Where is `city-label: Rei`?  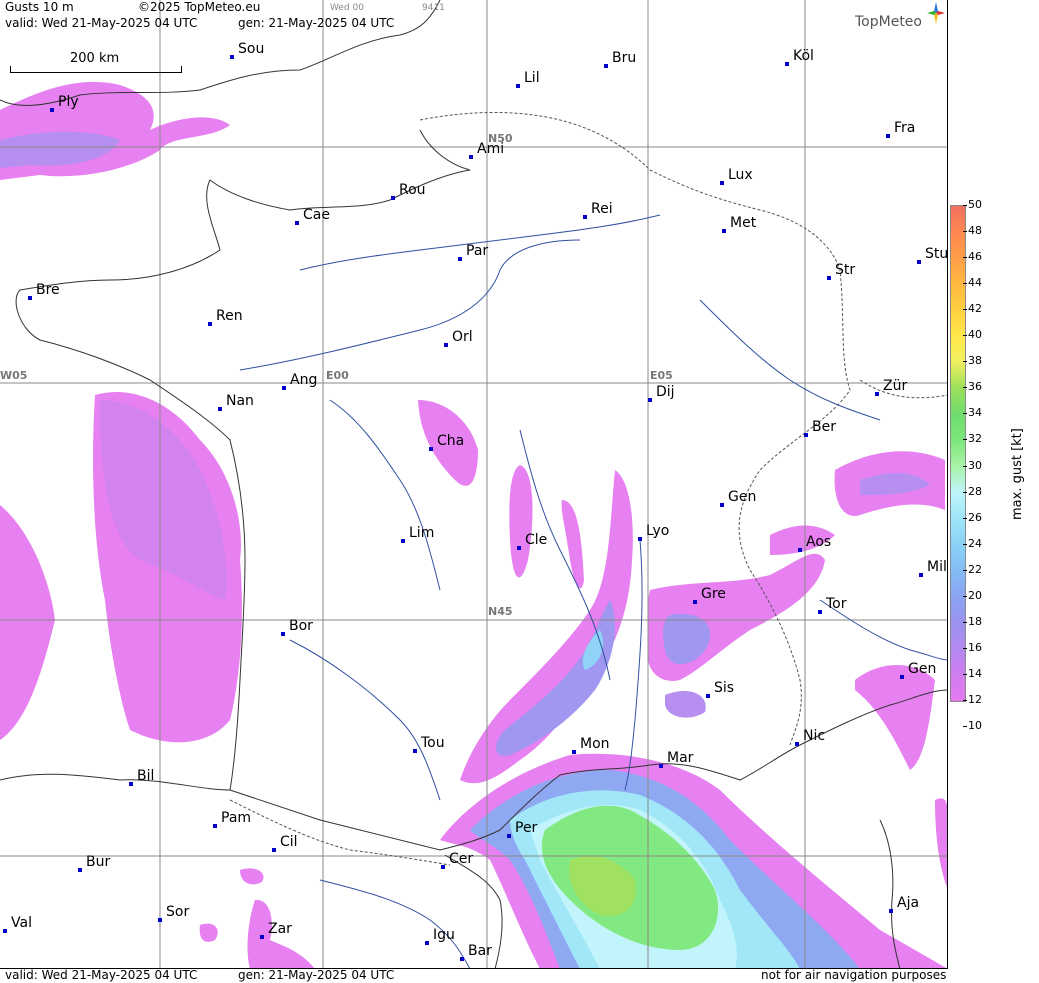
city-label: Rei is located at coordinates (602, 209).